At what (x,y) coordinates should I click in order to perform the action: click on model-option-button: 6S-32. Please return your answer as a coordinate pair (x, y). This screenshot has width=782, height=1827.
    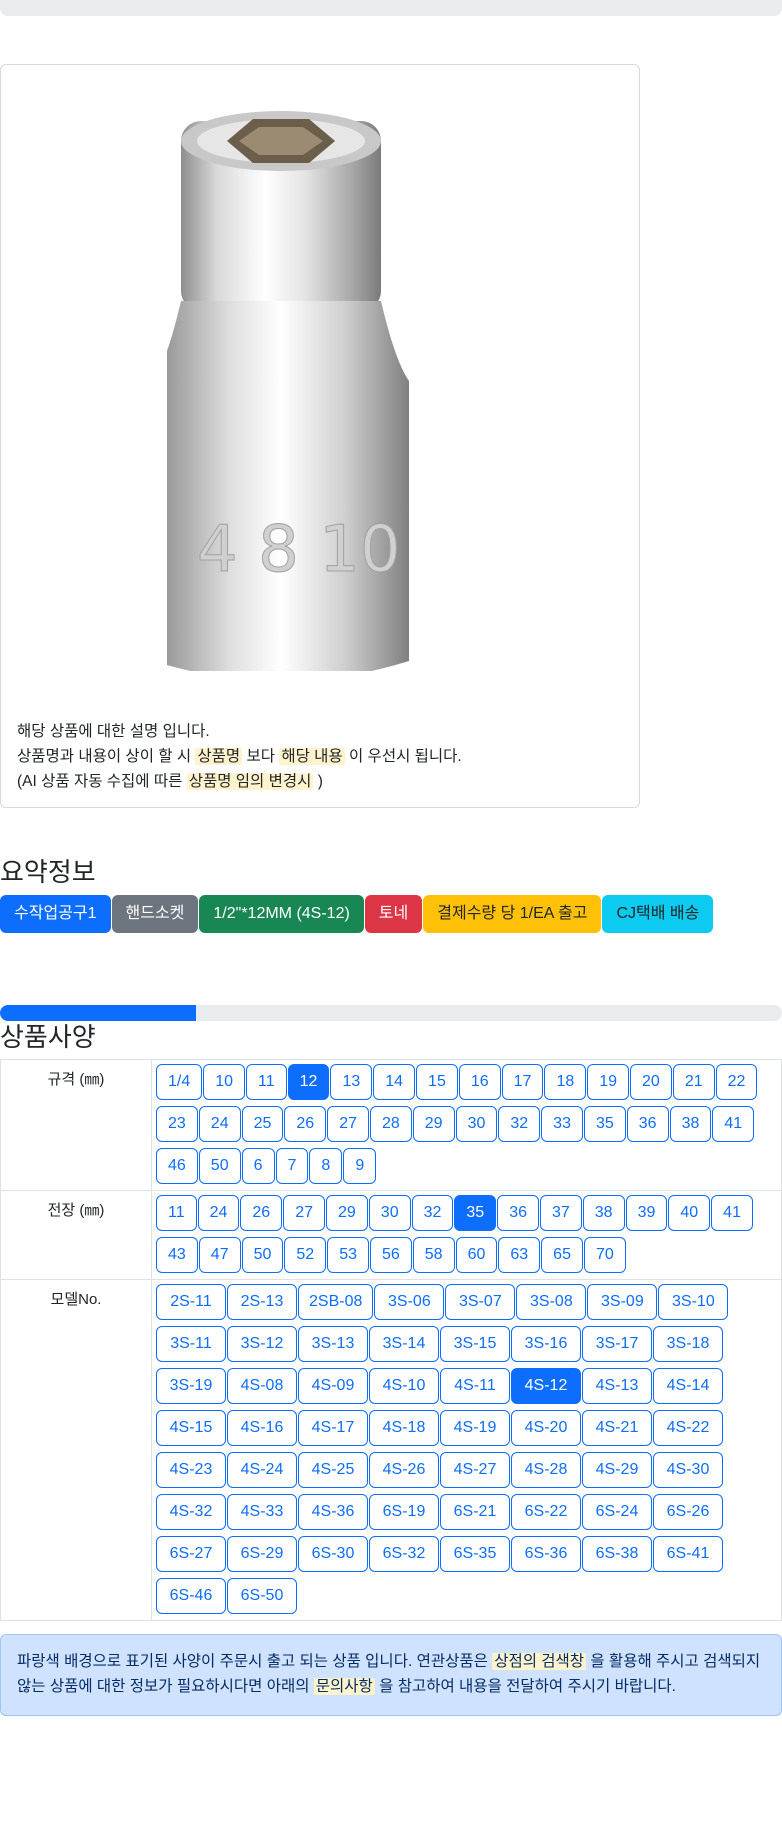
    Looking at the image, I should click on (404, 1554).